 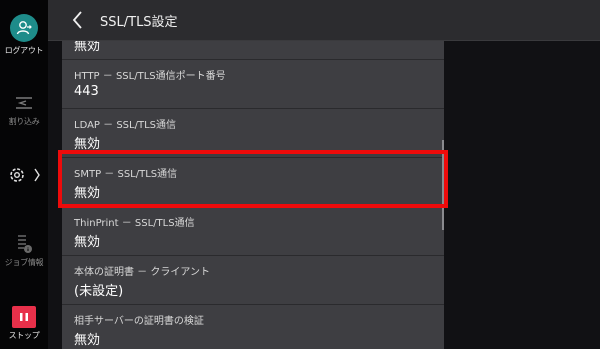 I want to click on list-item-smtp: SMTP － SSL/TLS通信 無効, so click(x=253, y=182).